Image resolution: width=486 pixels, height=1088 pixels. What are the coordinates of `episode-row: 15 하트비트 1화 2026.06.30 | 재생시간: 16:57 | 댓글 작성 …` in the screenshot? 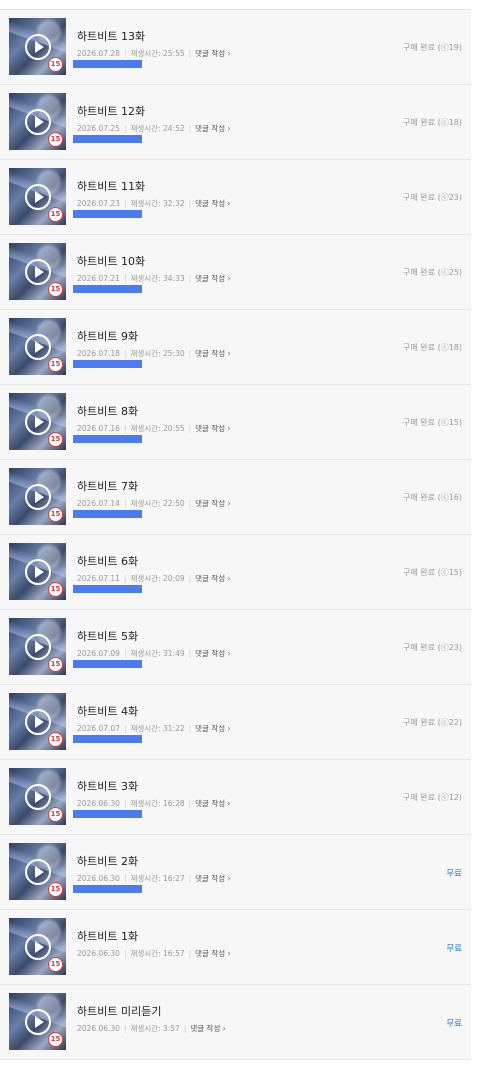 It's located at (235, 947).